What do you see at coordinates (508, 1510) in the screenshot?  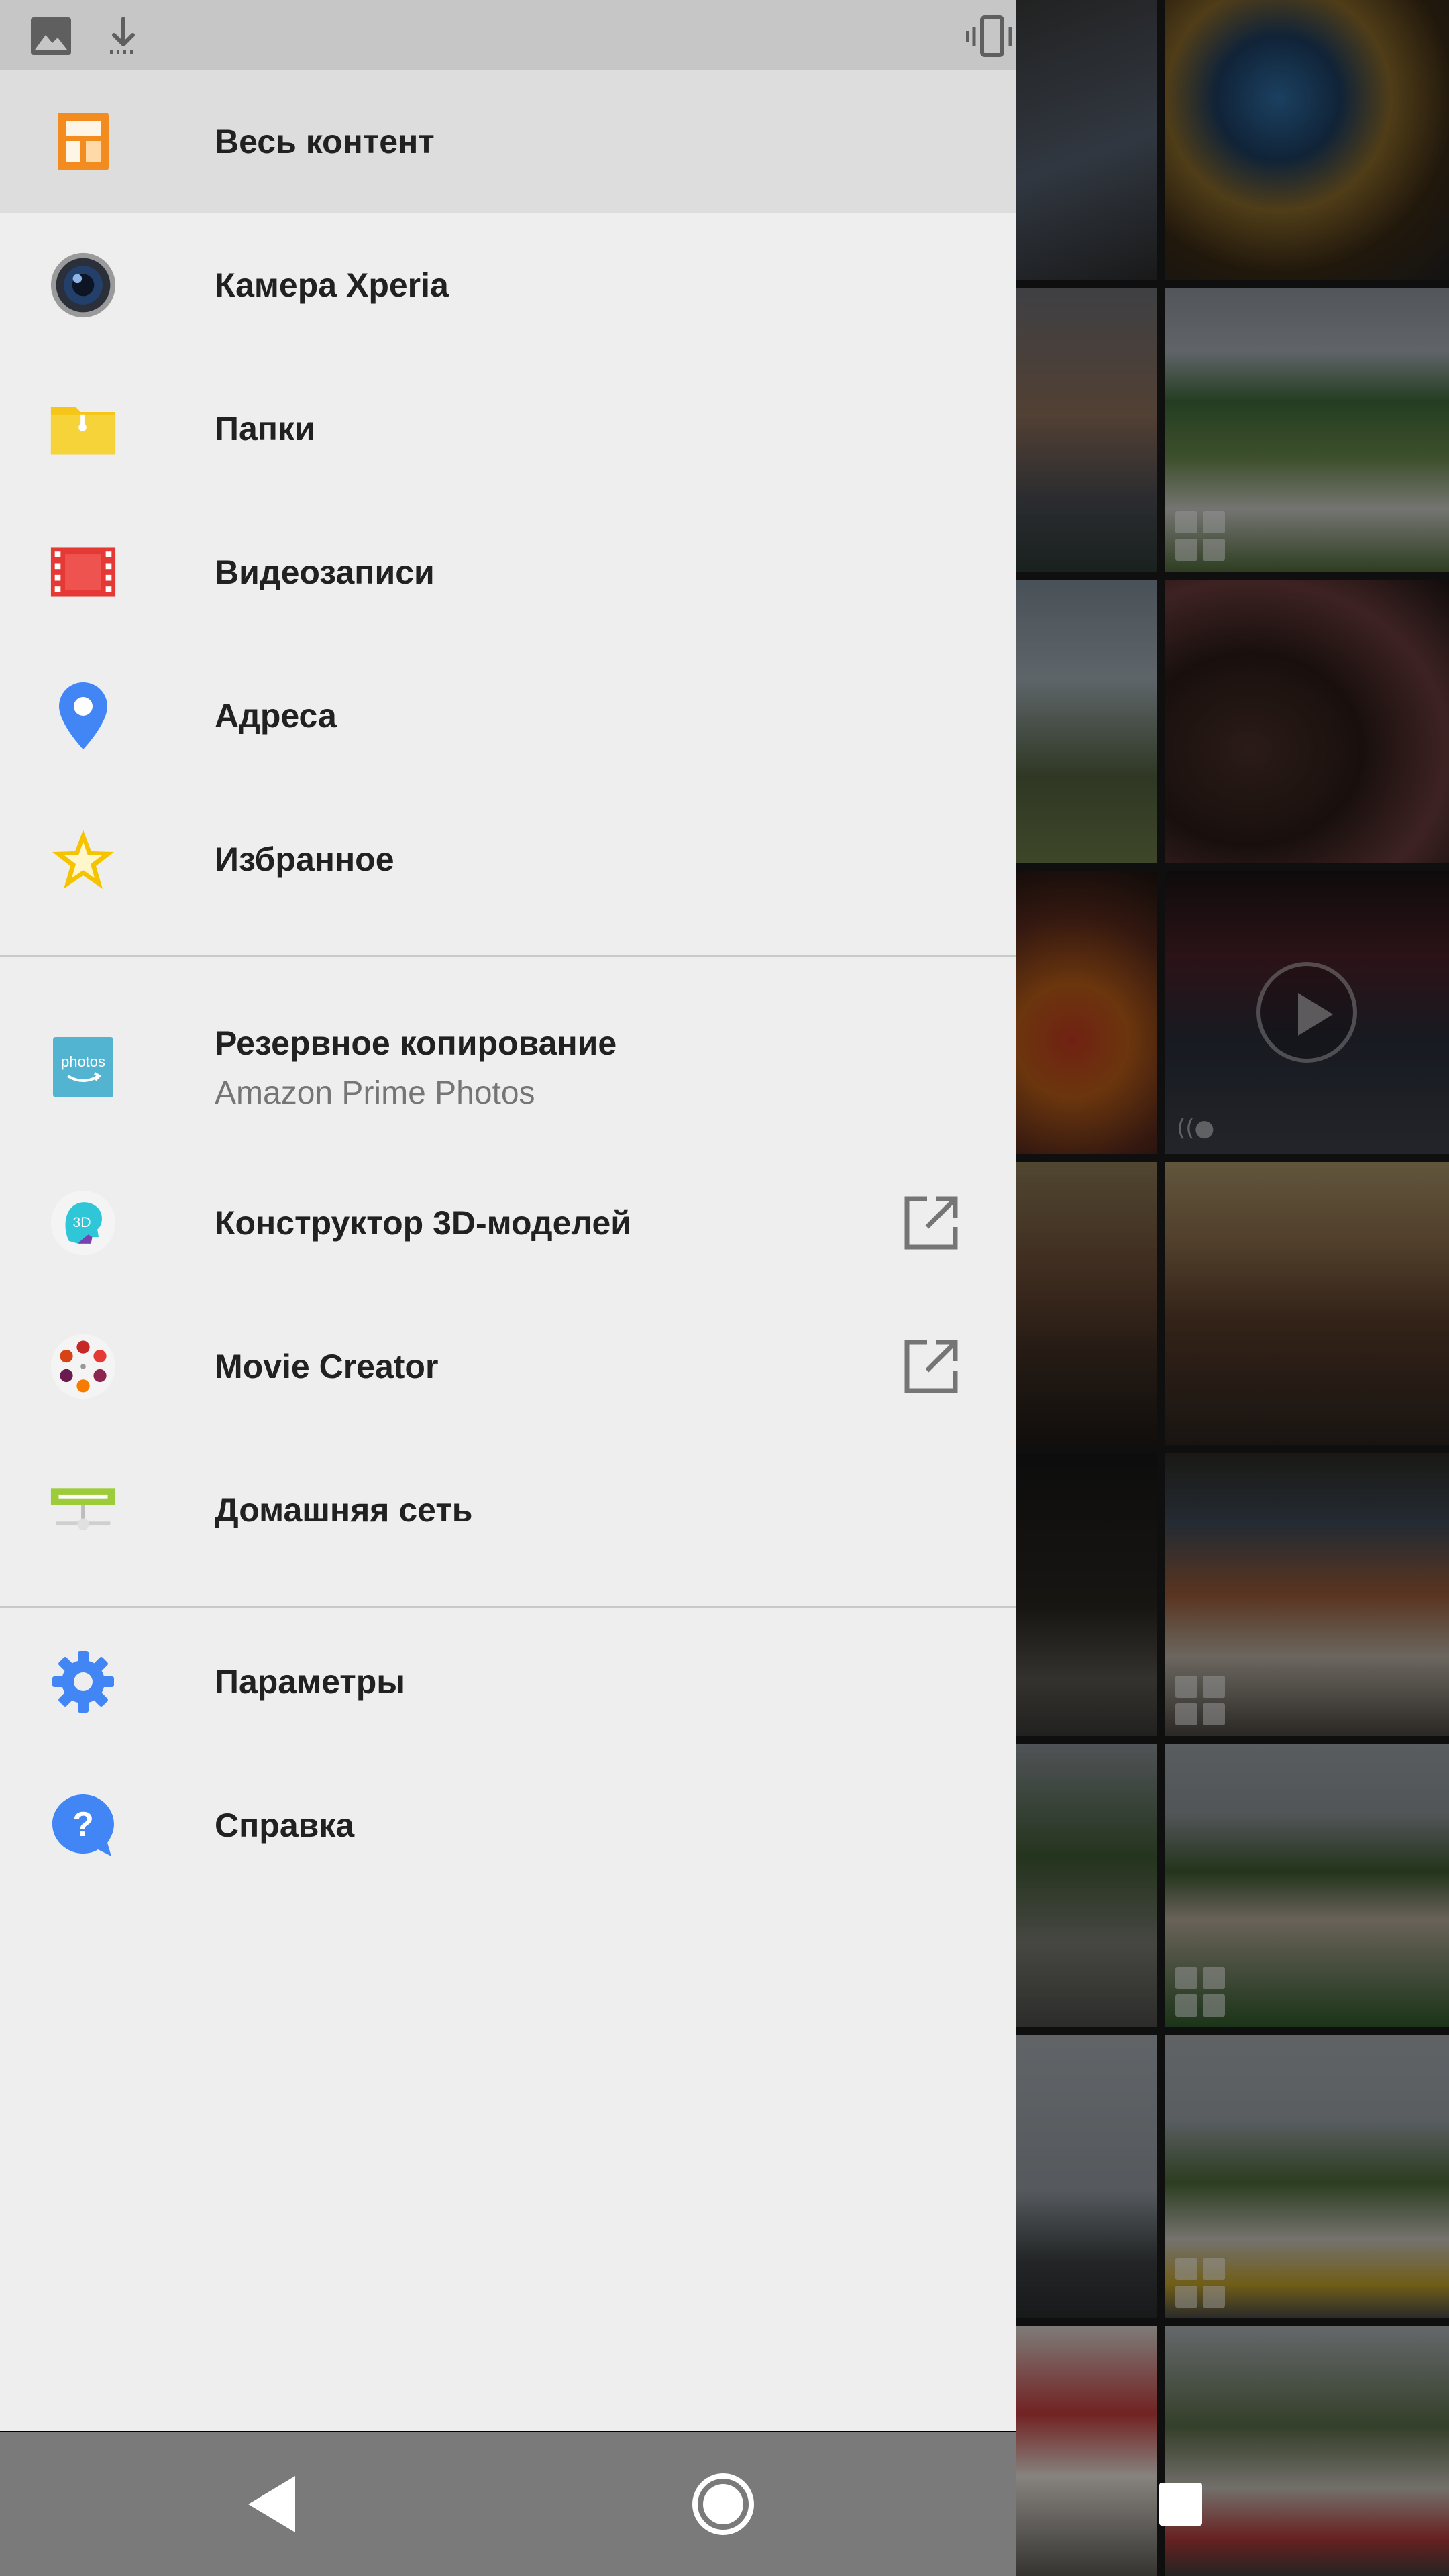 I see `drawer-item-home-network: Домашняя сеть` at bounding box center [508, 1510].